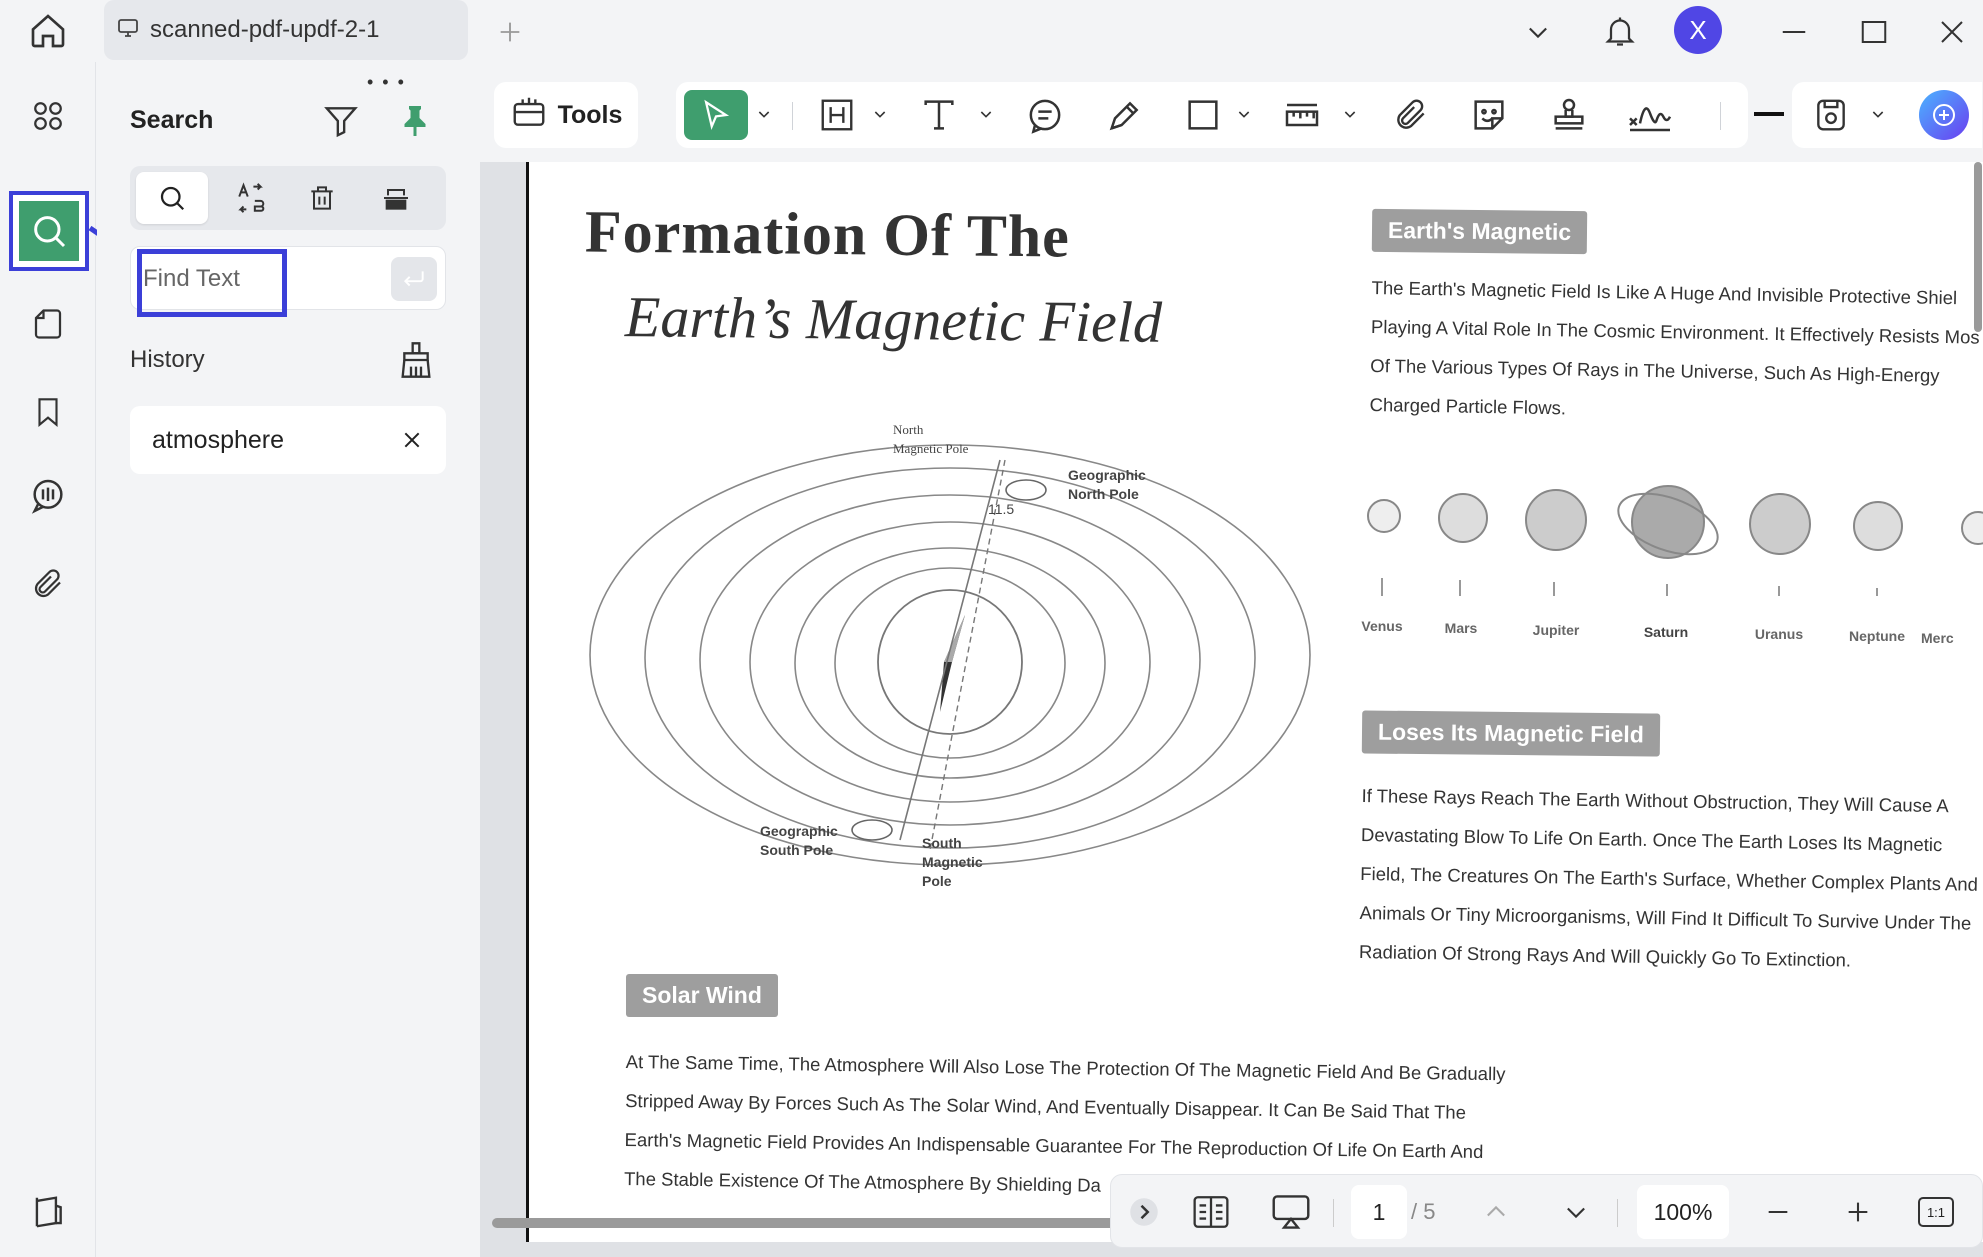  I want to click on search-icon, so click(49, 231).